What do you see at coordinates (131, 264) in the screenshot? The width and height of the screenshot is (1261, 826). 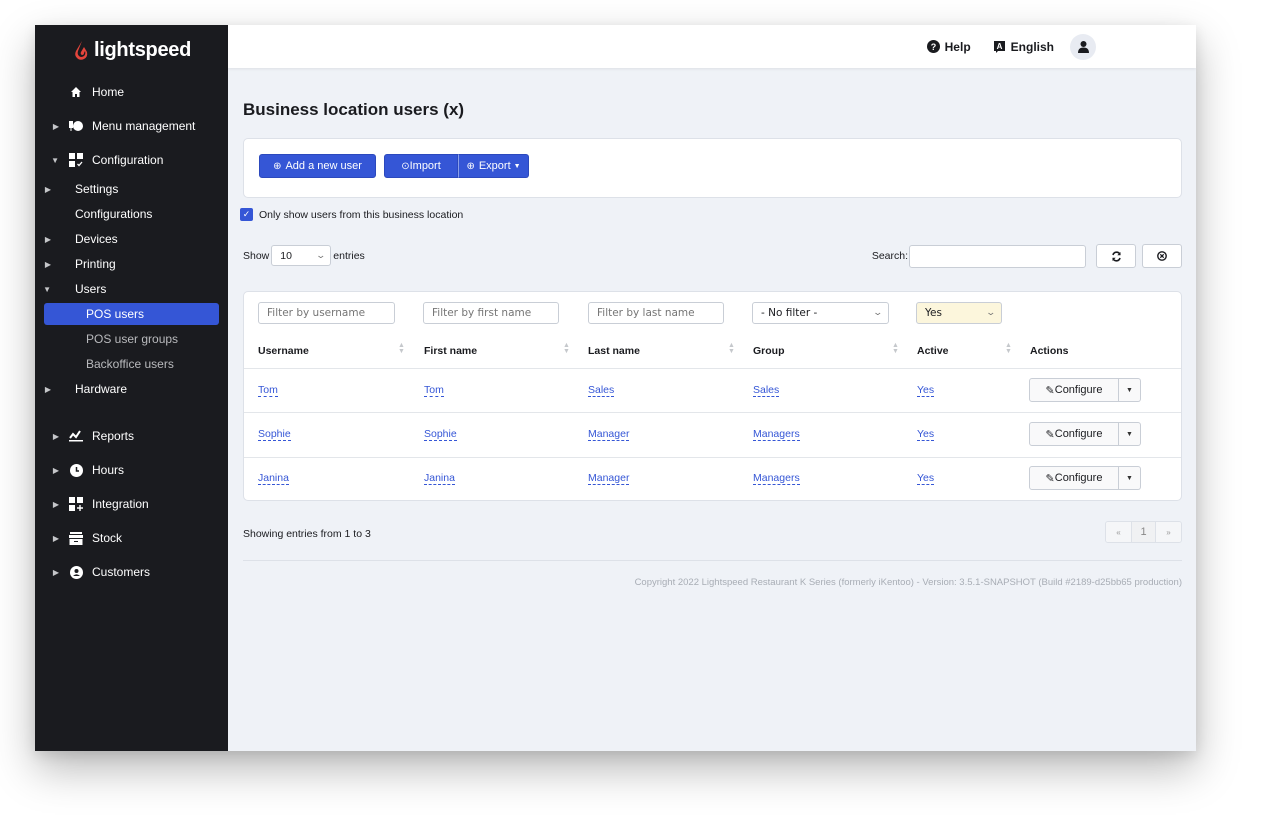 I see `sidebar-item-printing: ▶ Printing` at bounding box center [131, 264].